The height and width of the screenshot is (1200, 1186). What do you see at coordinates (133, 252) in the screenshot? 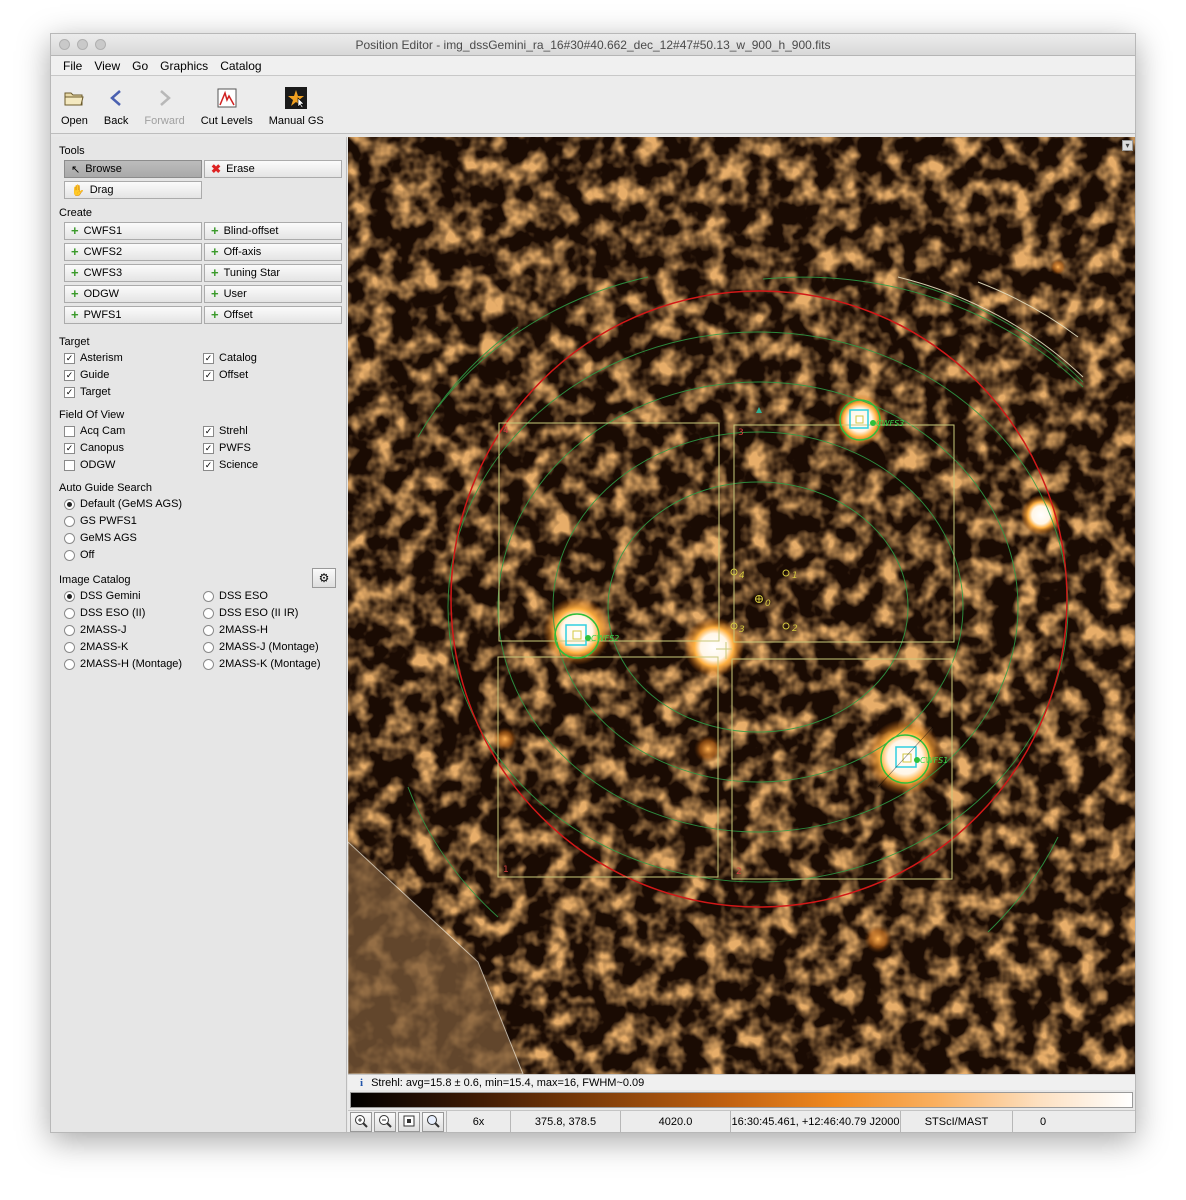
I see `create-cwfs2-button: + CWFS2` at bounding box center [133, 252].